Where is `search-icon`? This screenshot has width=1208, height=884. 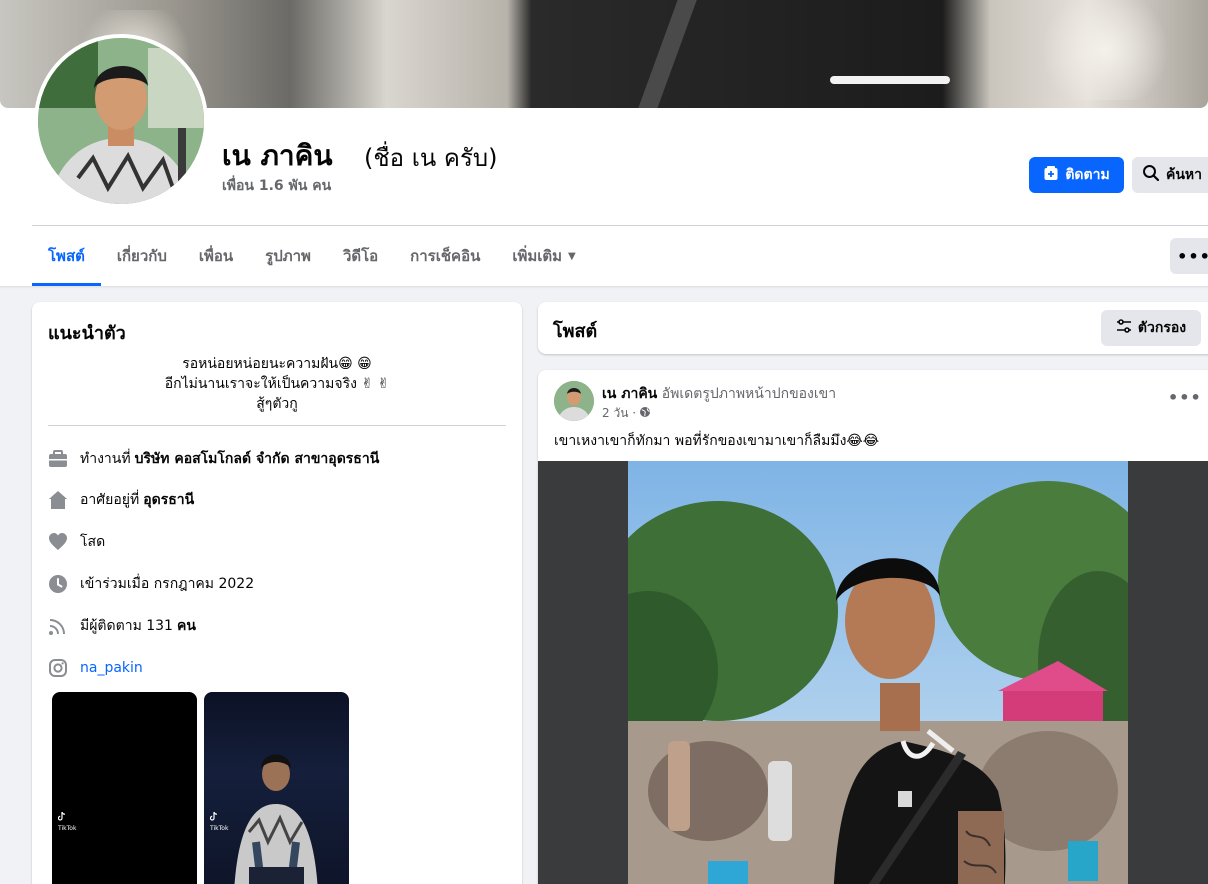
search-icon is located at coordinates (1151, 175).